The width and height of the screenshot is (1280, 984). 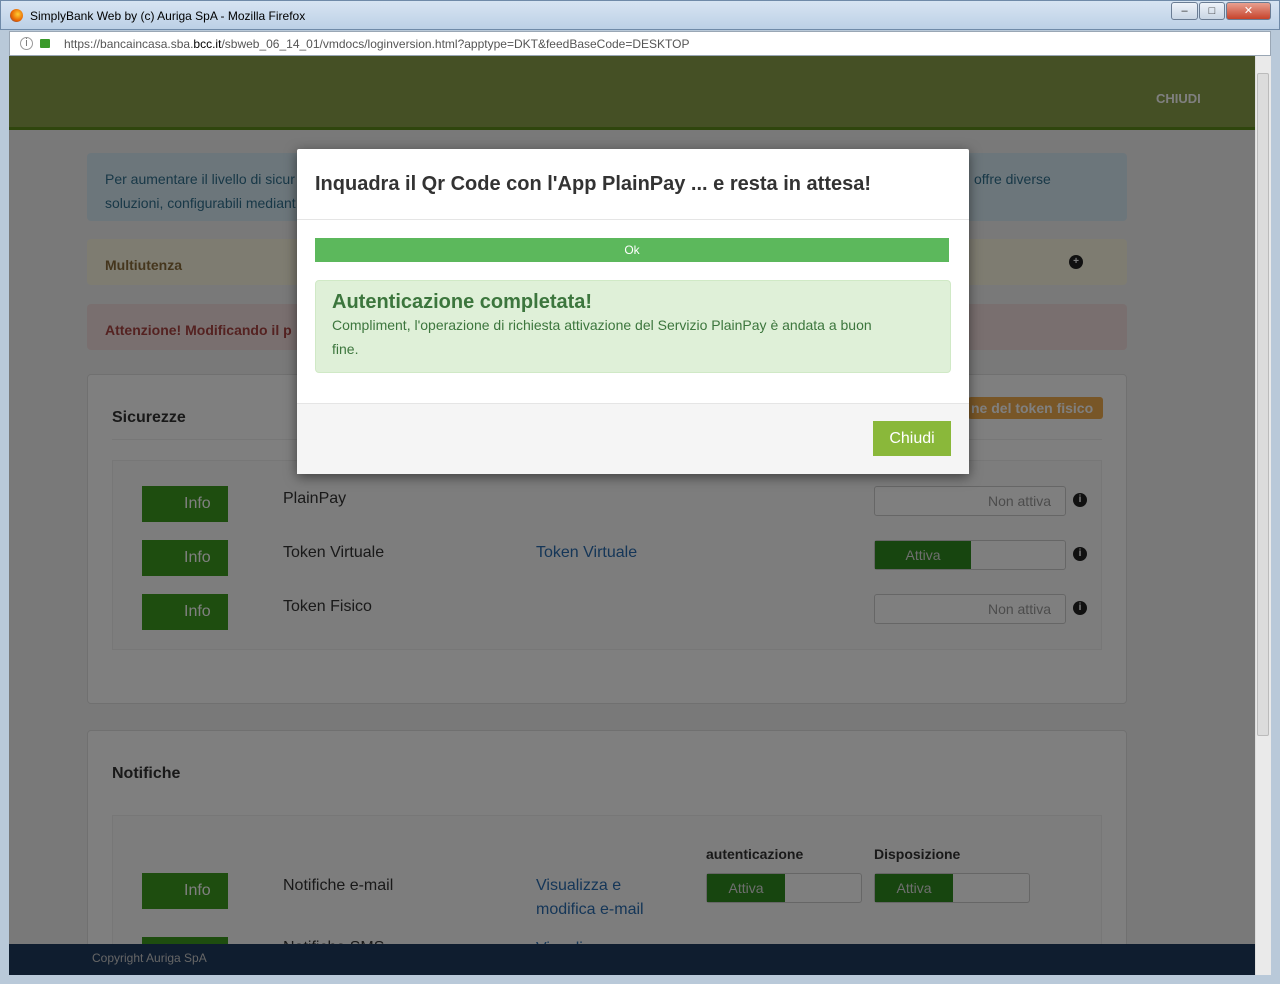 What do you see at coordinates (1212, 11) in the screenshot?
I see `maximize-button: □` at bounding box center [1212, 11].